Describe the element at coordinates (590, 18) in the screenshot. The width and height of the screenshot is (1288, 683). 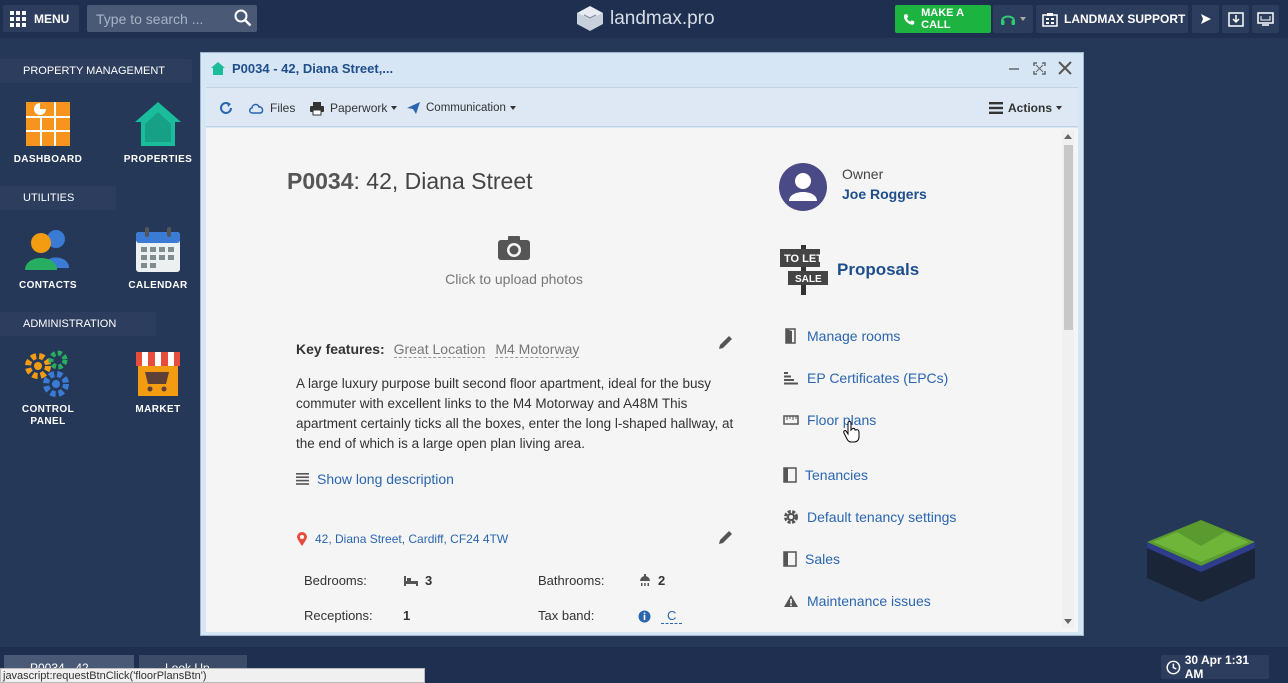
I see `logo-cube-icon` at that location.